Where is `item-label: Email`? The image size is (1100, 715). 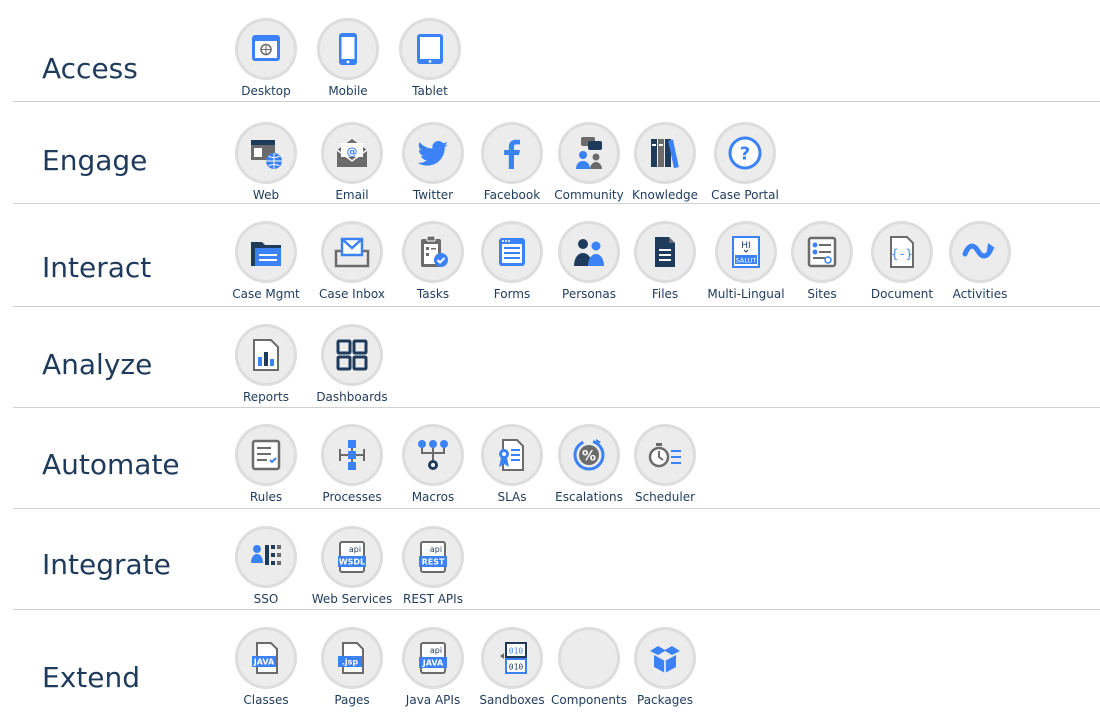
item-label: Email is located at coordinates (352, 195).